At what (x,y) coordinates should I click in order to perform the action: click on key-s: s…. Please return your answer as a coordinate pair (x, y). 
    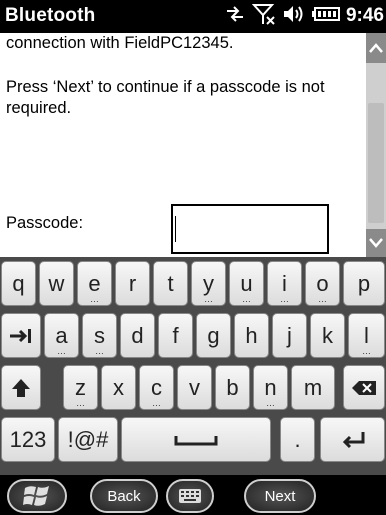
    Looking at the image, I should click on (99, 335).